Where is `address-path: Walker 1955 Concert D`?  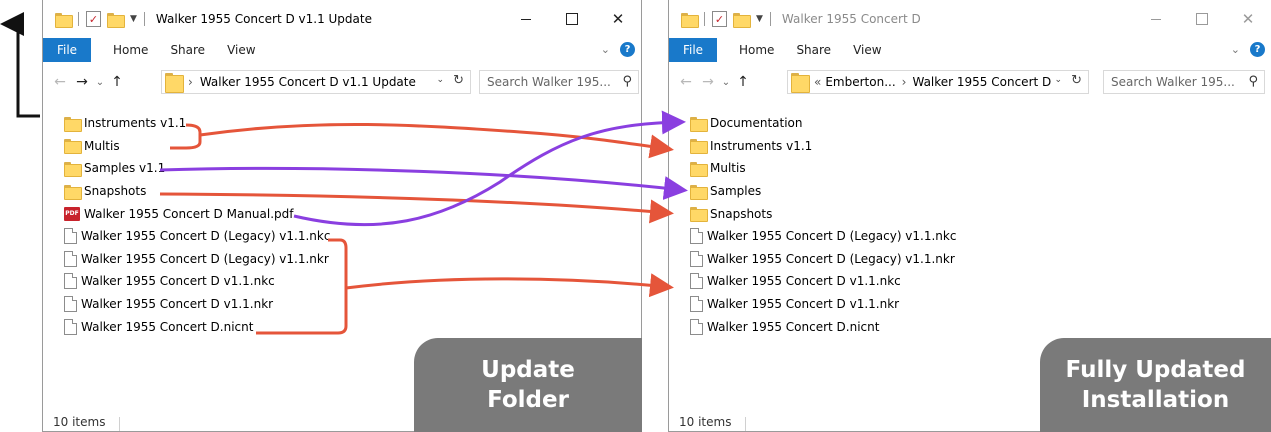
address-path: Walker 1955 Concert D is located at coordinates (981, 82).